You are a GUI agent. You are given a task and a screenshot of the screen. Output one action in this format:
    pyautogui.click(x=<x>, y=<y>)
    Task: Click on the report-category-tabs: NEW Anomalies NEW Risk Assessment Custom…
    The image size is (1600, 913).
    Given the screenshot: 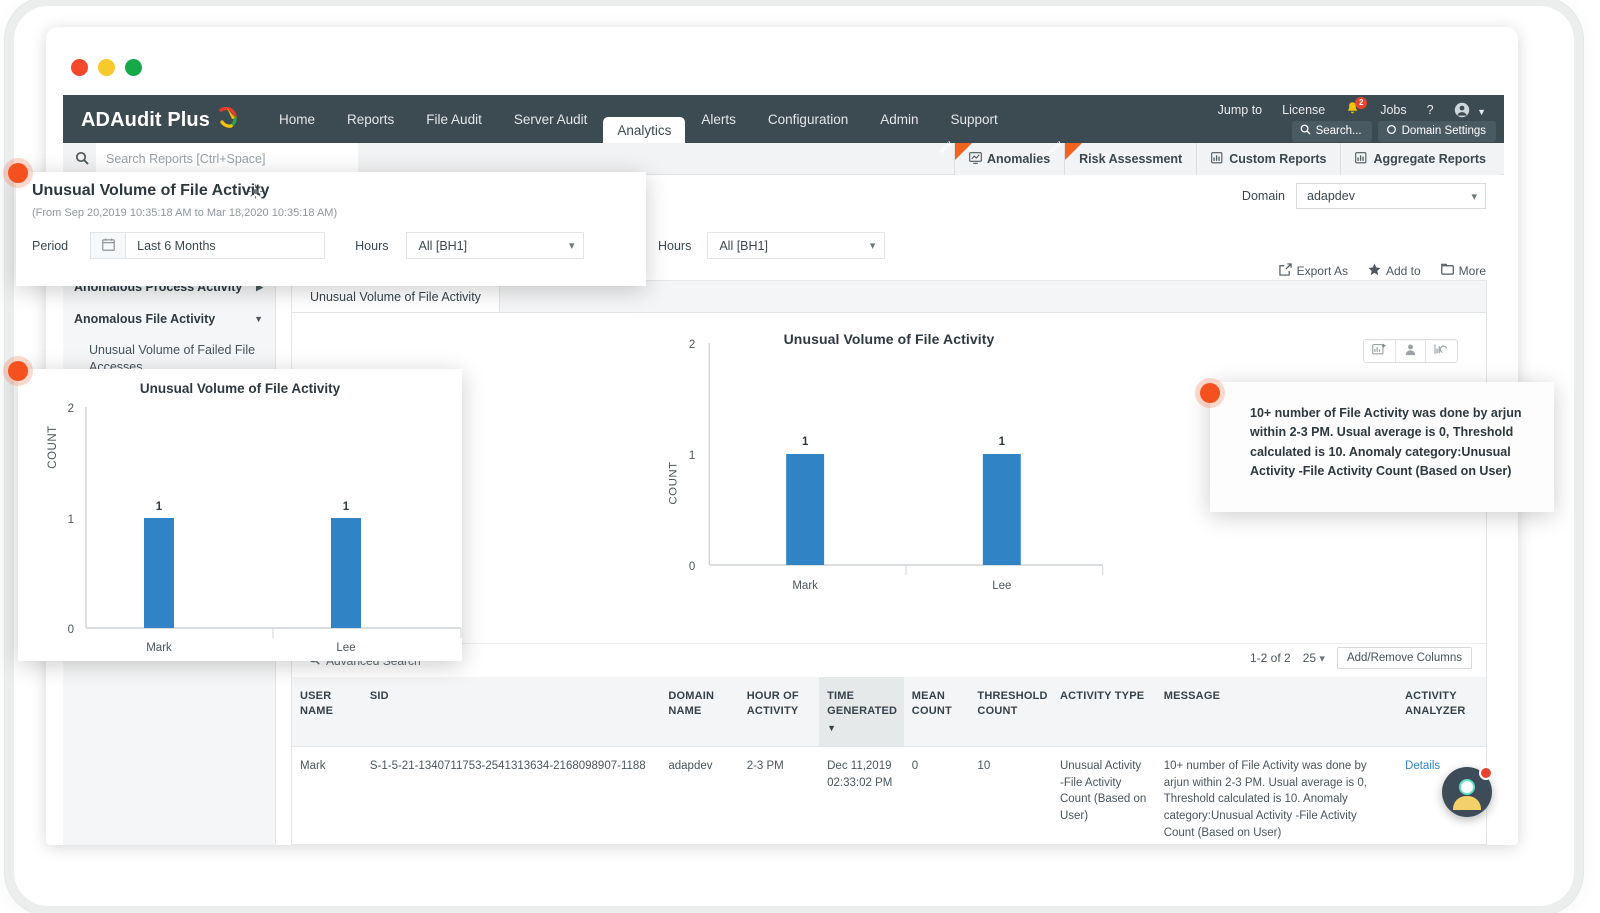 What is the action you would take?
    pyautogui.click(x=1219, y=158)
    